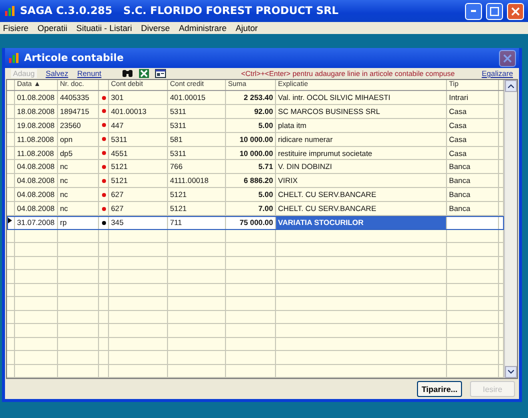  I want to click on minimize-icon, so click(473, 11).